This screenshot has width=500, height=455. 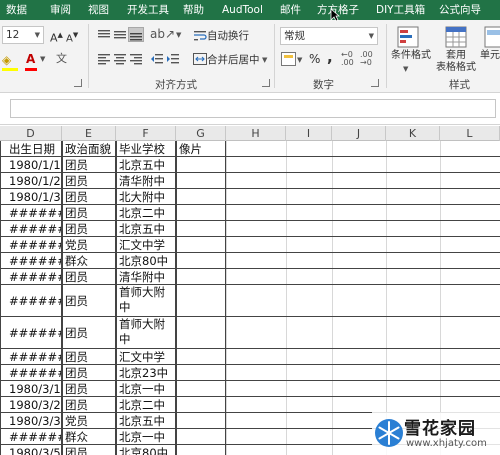 What do you see at coordinates (61, 59) in the screenshot?
I see `phonetic-icon: 文` at bounding box center [61, 59].